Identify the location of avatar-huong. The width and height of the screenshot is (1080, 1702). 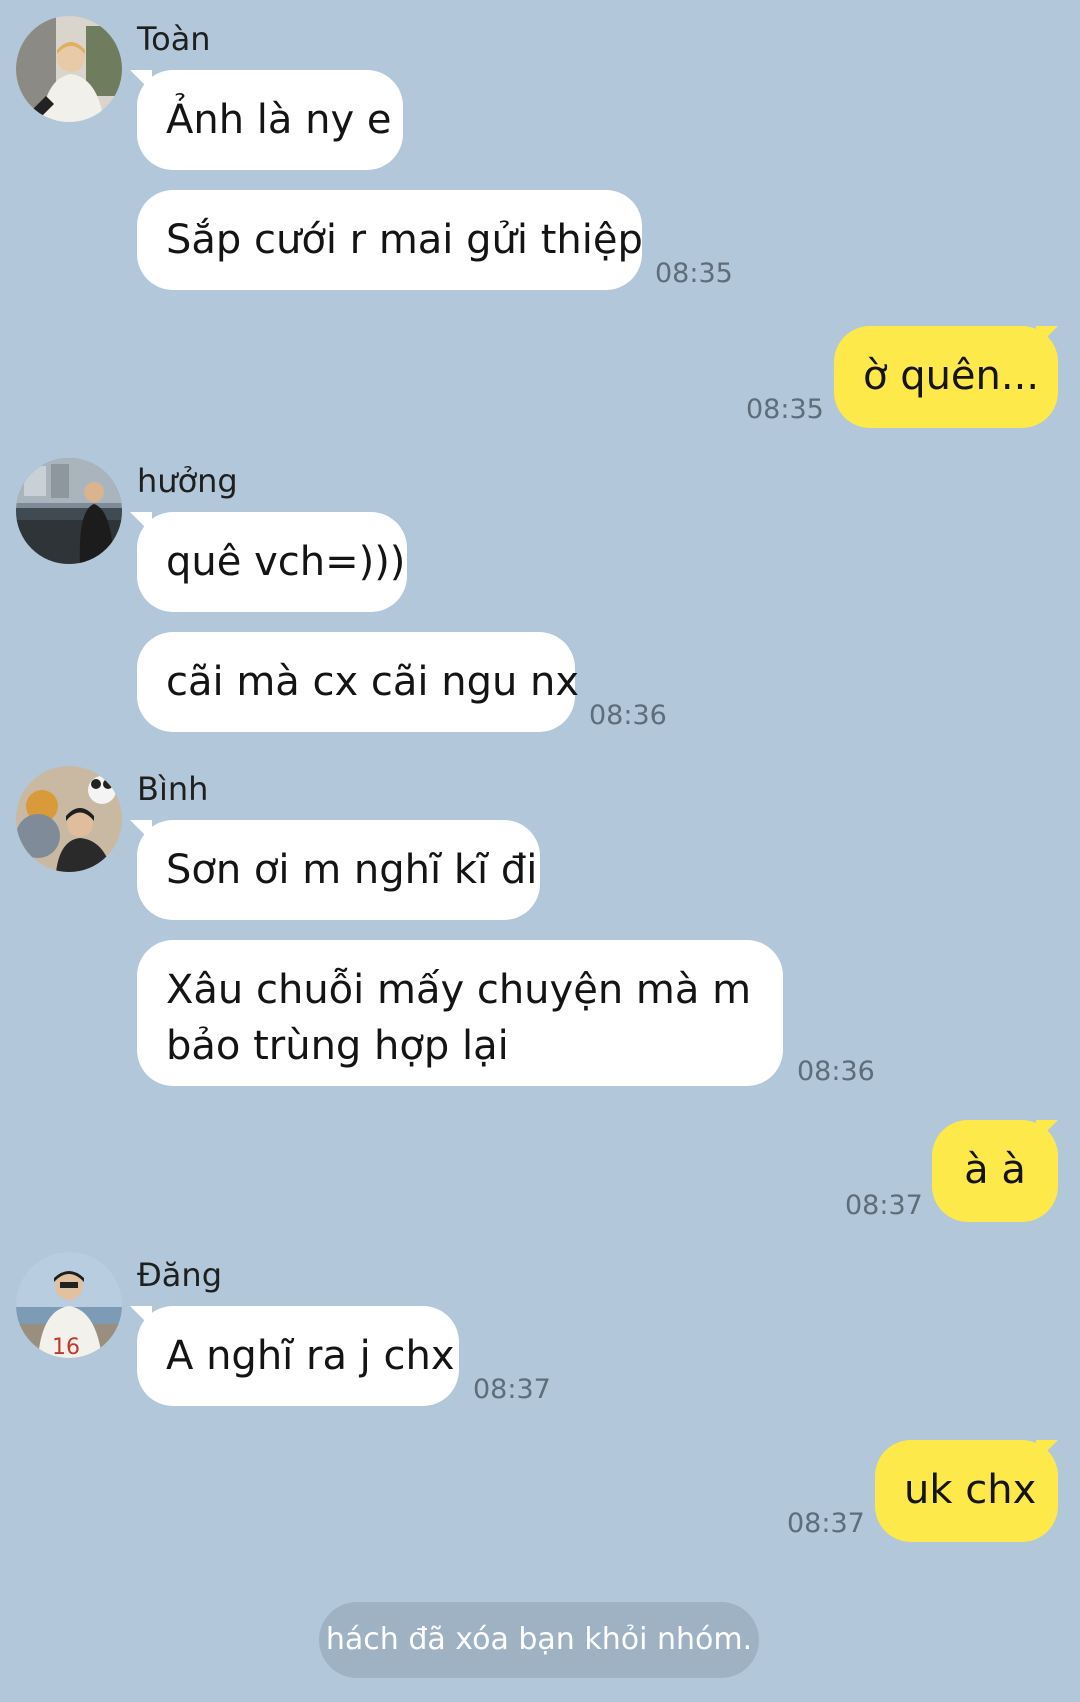
(69, 511).